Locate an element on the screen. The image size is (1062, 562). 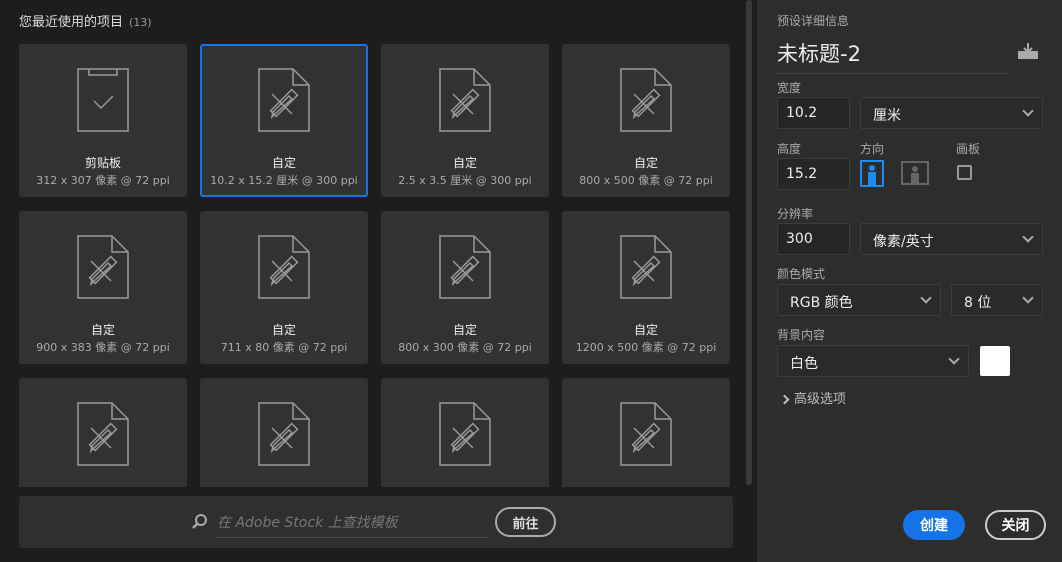
color-mode-label: 颜色模式 is located at coordinates (801, 274).